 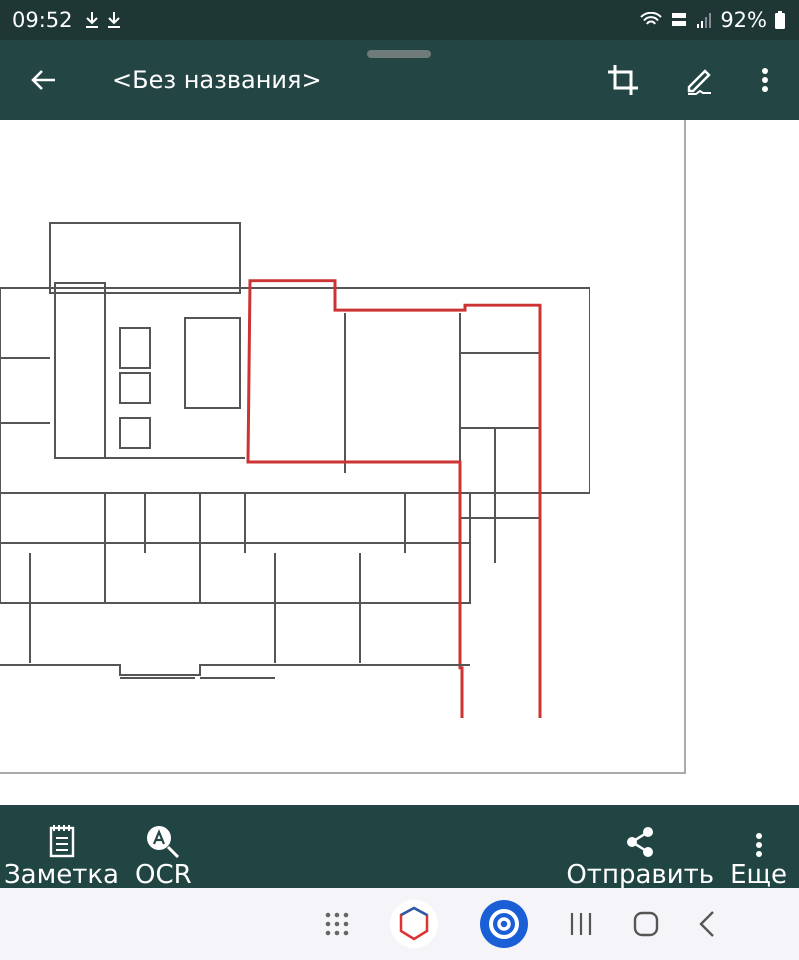 What do you see at coordinates (414, 924) in the screenshot?
I see `app-icon` at bounding box center [414, 924].